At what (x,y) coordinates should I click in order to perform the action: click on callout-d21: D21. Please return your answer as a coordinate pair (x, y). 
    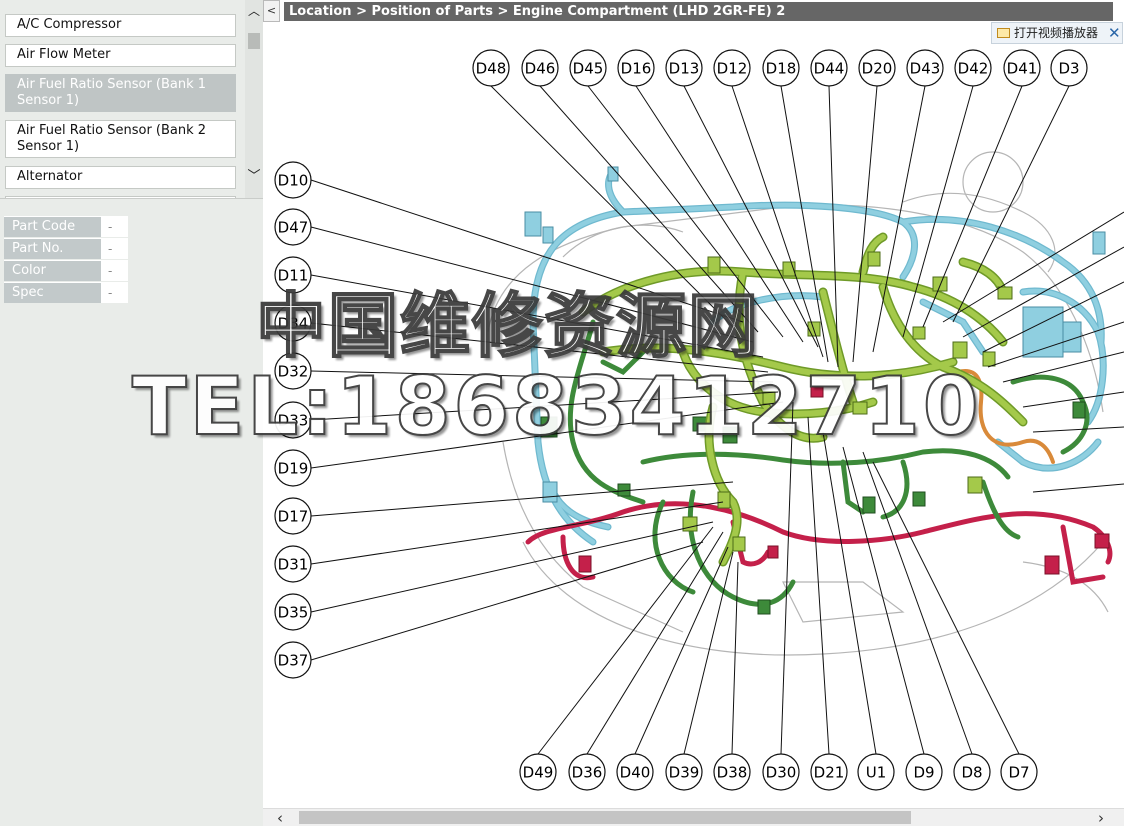
    Looking at the image, I should click on (829, 772).